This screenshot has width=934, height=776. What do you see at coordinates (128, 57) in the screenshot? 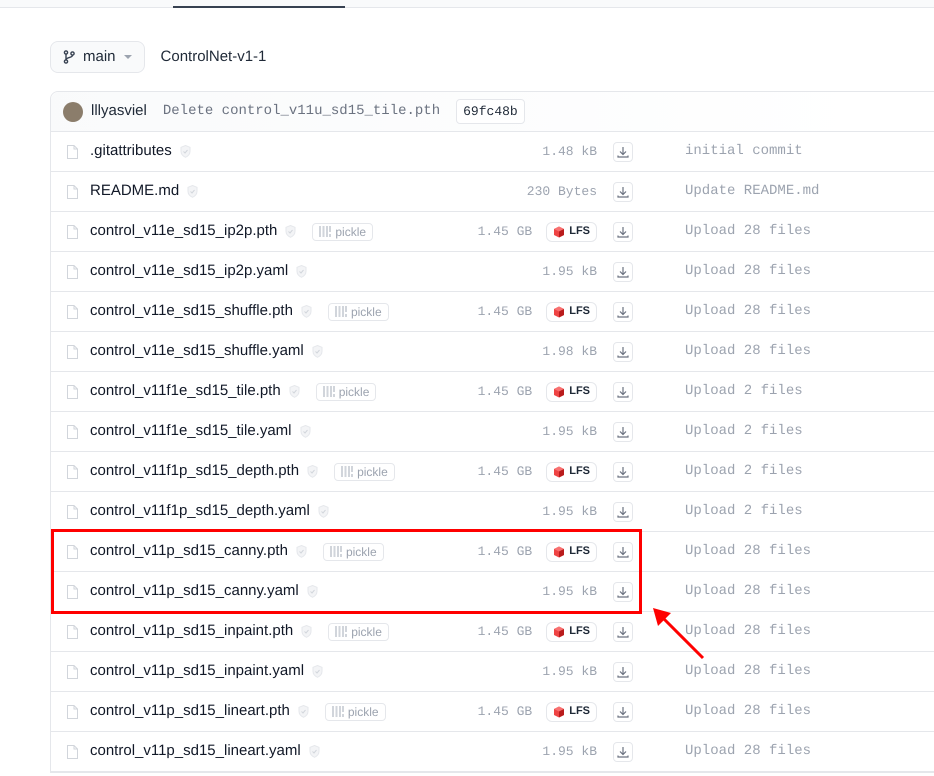
I see `caret-icon` at bounding box center [128, 57].